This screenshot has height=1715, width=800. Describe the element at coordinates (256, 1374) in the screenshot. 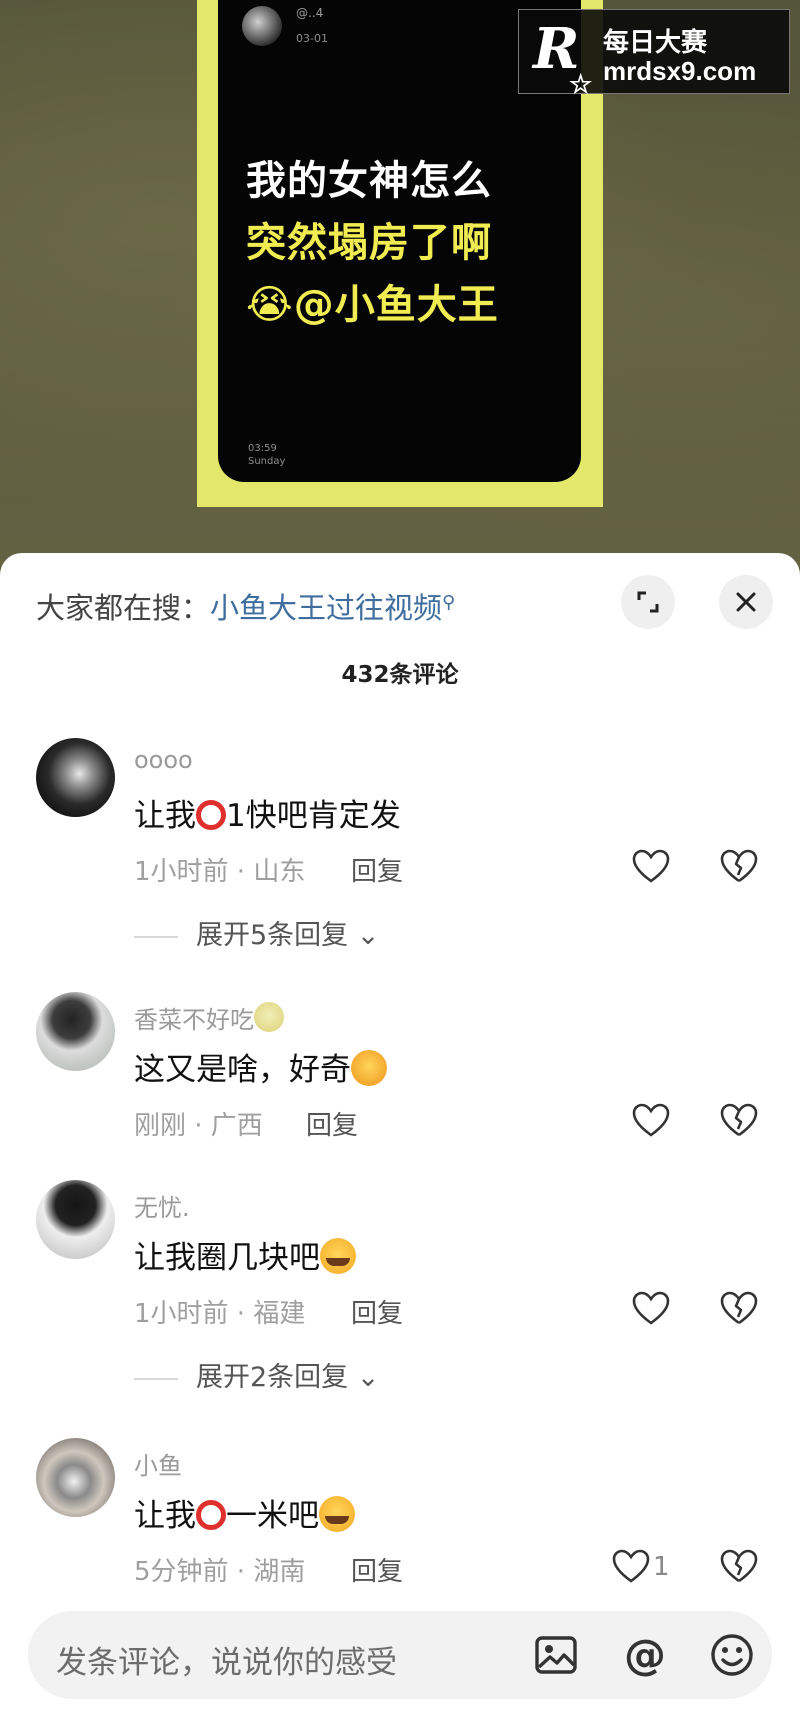

I see `expand-replies: 展开2条回复 ⌄` at that location.